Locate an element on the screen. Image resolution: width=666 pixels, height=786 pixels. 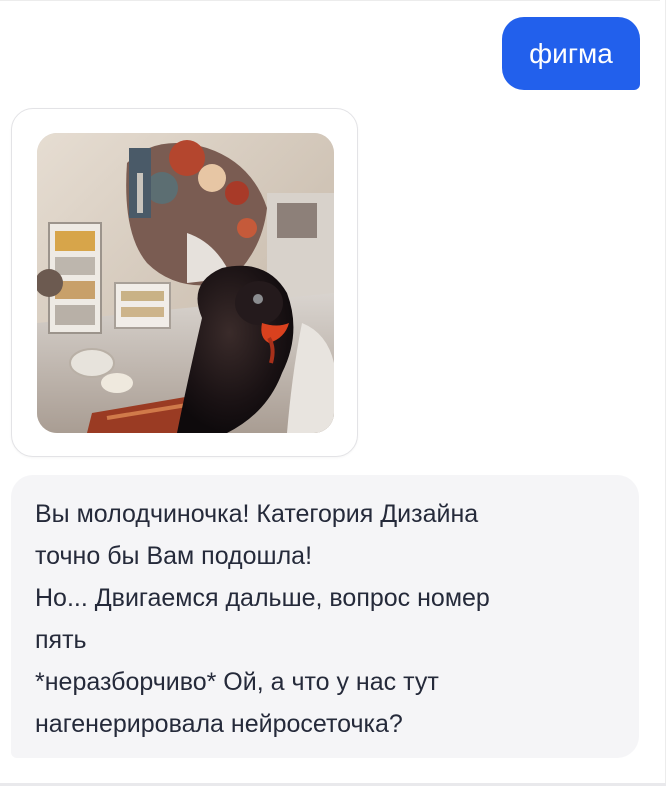
incoming-message-line-2: точно бы Вам подошла! is located at coordinates (174, 556).